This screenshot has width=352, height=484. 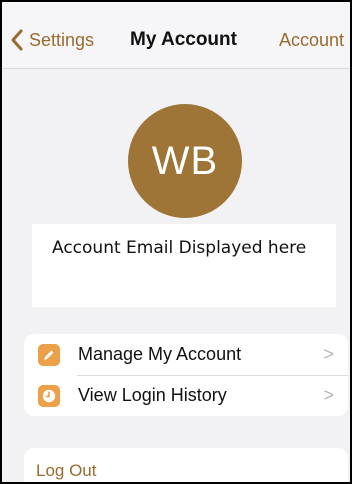 What do you see at coordinates (160, 354) in the screenshot?
I see `manage-my-account-label: Manage My Account` at bounding box center [160, 354].